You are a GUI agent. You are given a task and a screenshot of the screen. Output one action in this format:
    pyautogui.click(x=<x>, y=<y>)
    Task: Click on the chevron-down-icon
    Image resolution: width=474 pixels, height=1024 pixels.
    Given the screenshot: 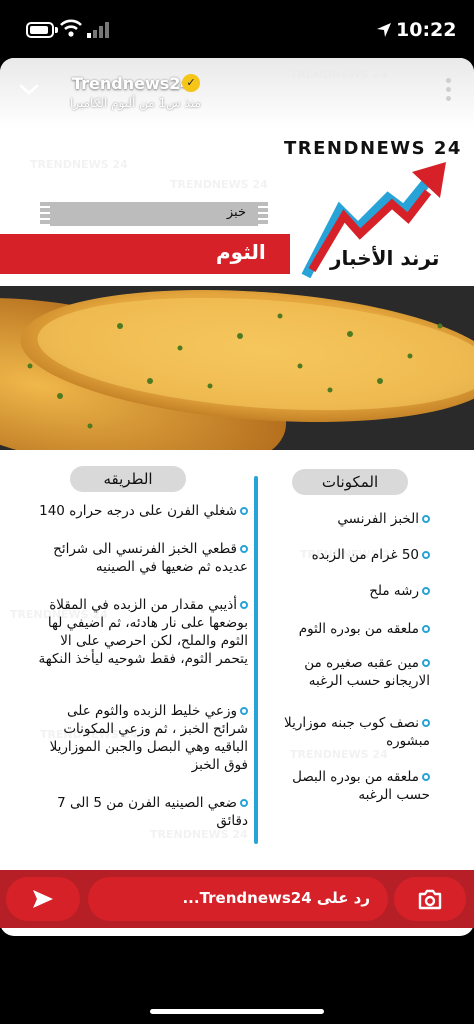 What is the action you would take?
    pyautogui.click(x=29, y=89)
    